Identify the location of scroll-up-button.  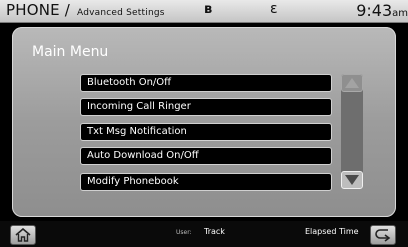
(352, 83).